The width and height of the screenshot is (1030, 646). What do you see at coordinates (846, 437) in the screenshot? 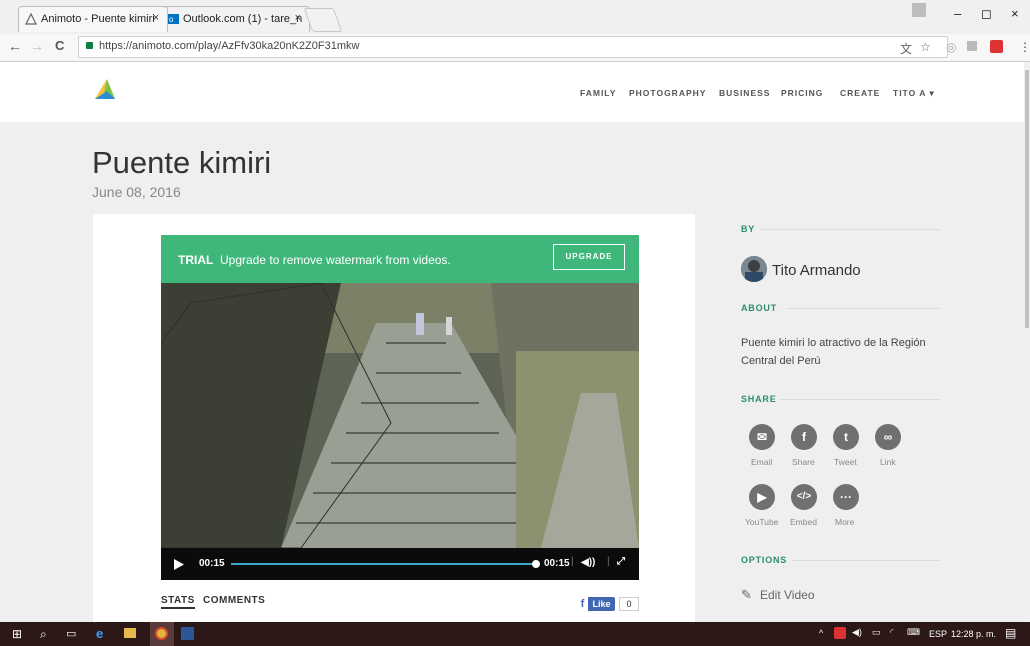
I see `twitter-icon: t` at bounding box center [846, 437].